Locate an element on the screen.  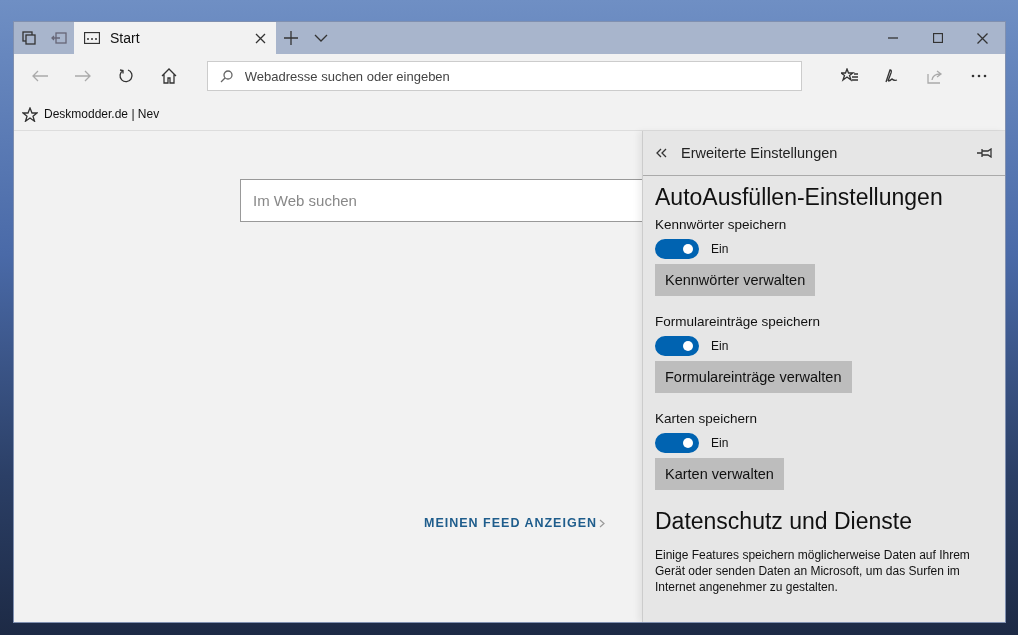
chevron-down-icon is located at coordinates (321, 38).